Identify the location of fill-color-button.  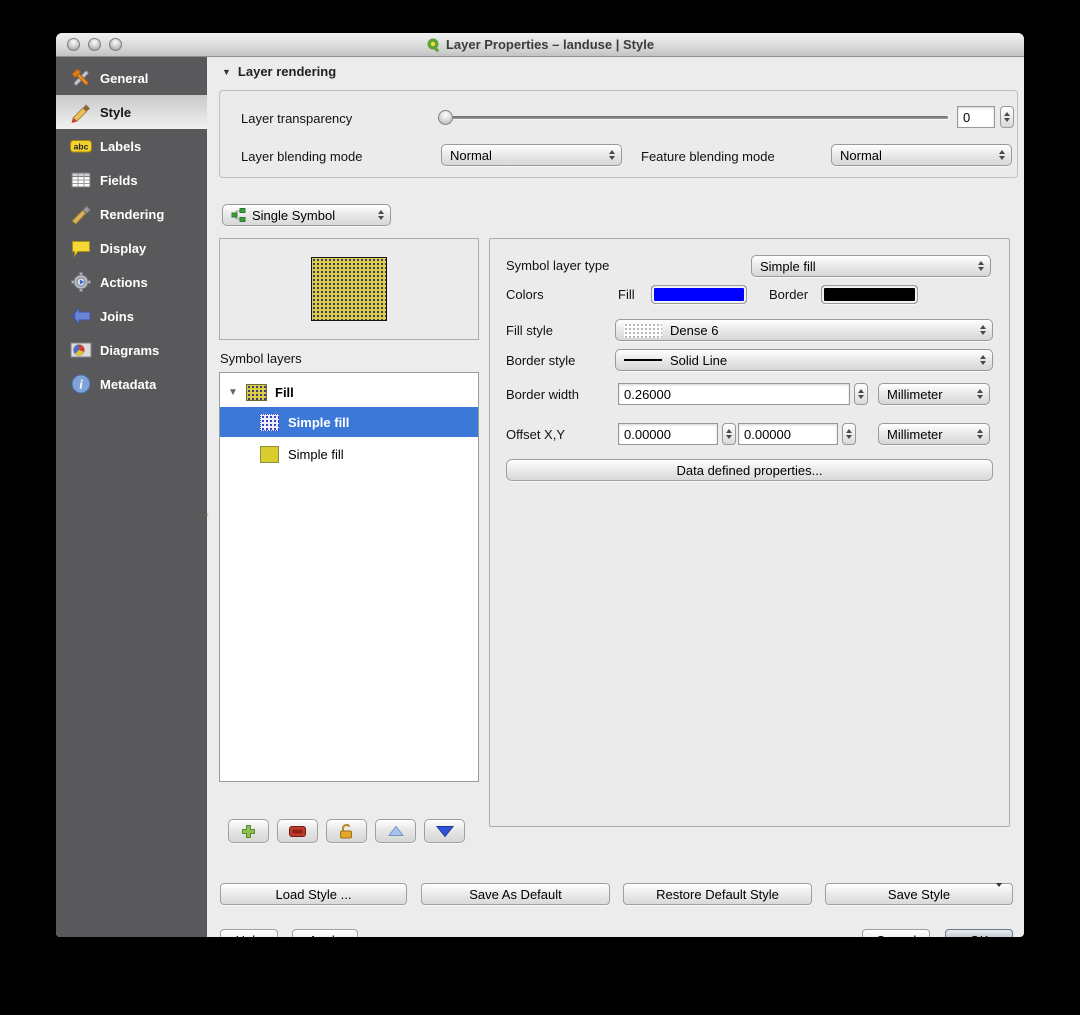
(699, 294).